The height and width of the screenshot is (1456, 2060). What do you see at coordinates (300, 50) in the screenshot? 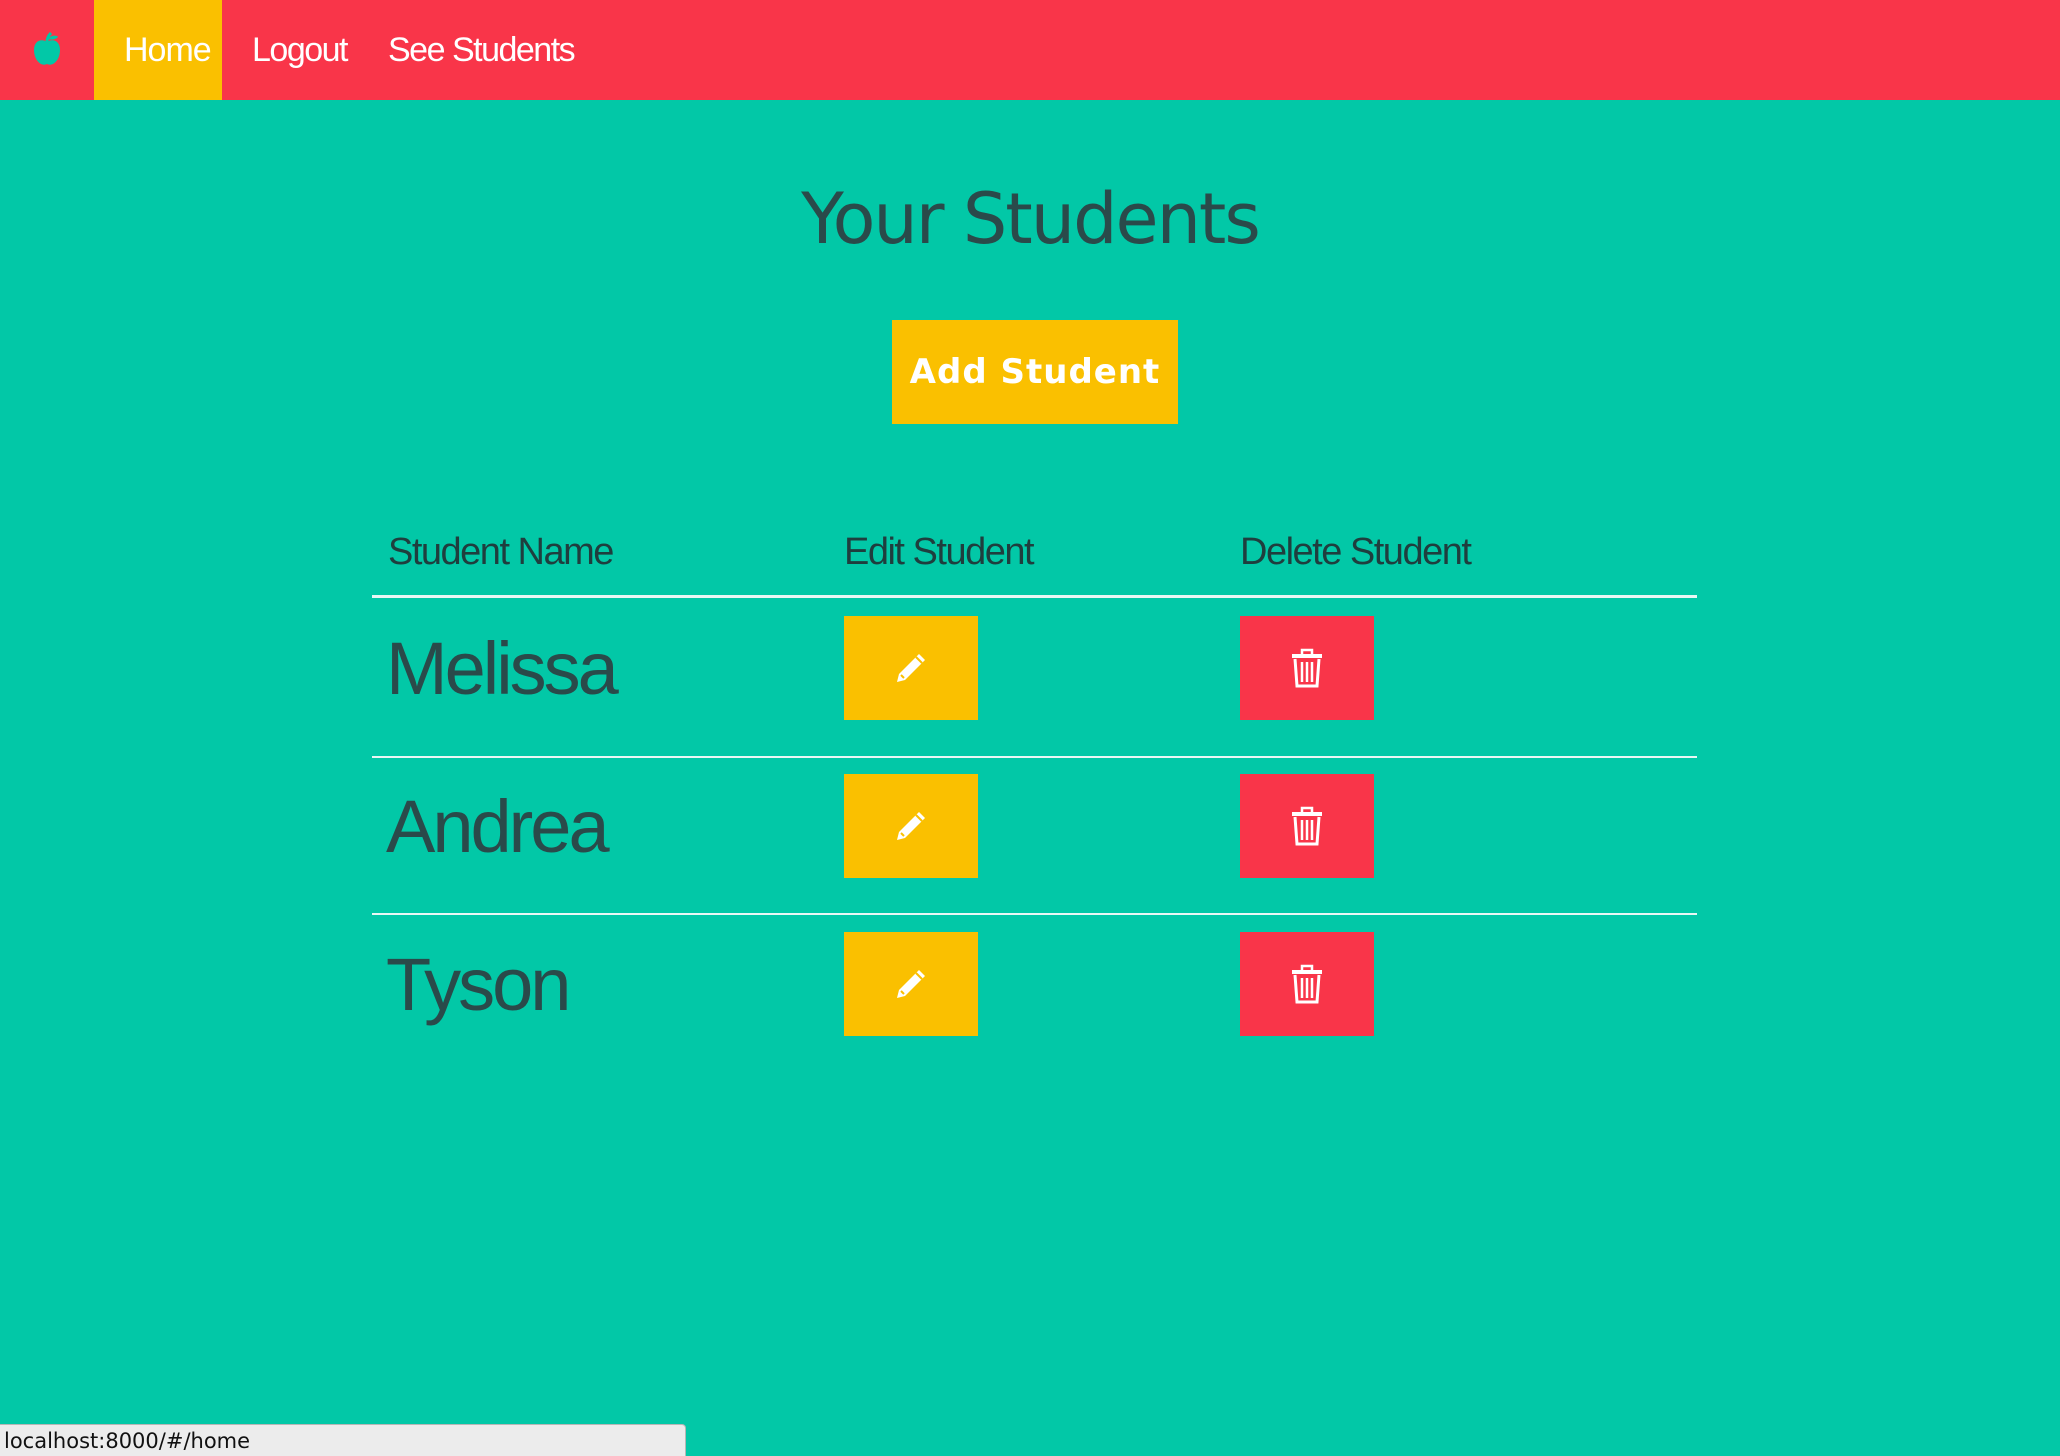
I see `nav-item-logout: Logout` at bounding box center [300, 50].